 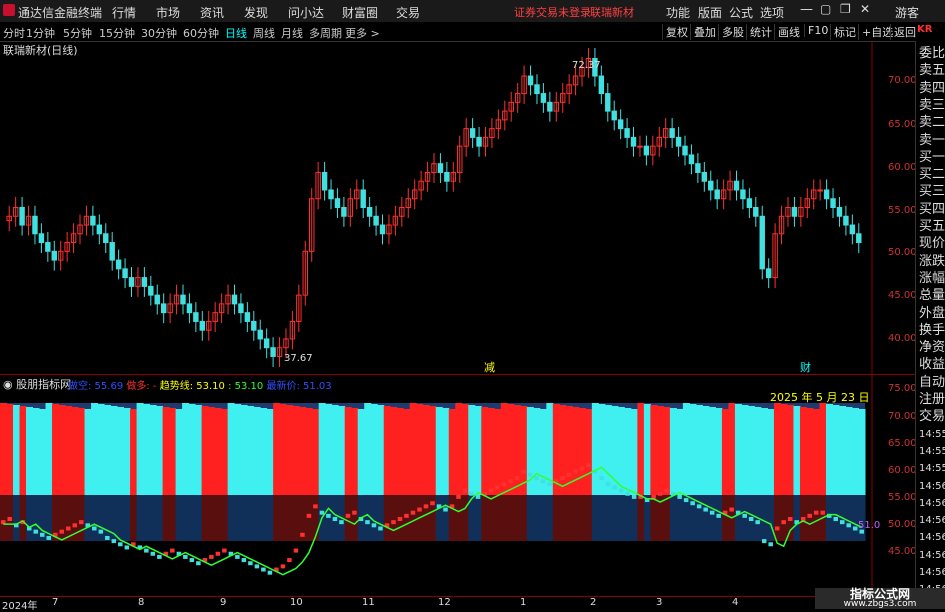 I want to click on menu-wenxiaoda: 问小达, so click(x=306, y=12).